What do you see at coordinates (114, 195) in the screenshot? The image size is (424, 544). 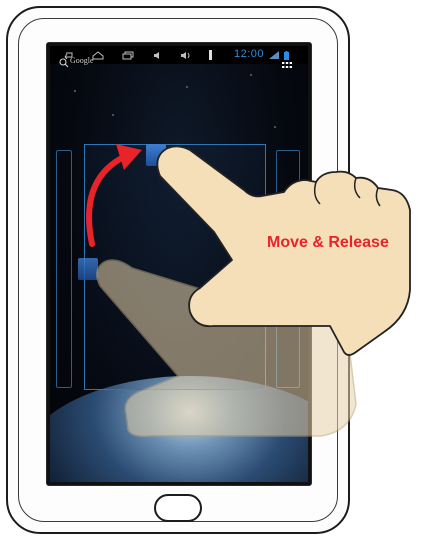 I see `drag-arrow-icon` at bounding box center [114, 195].